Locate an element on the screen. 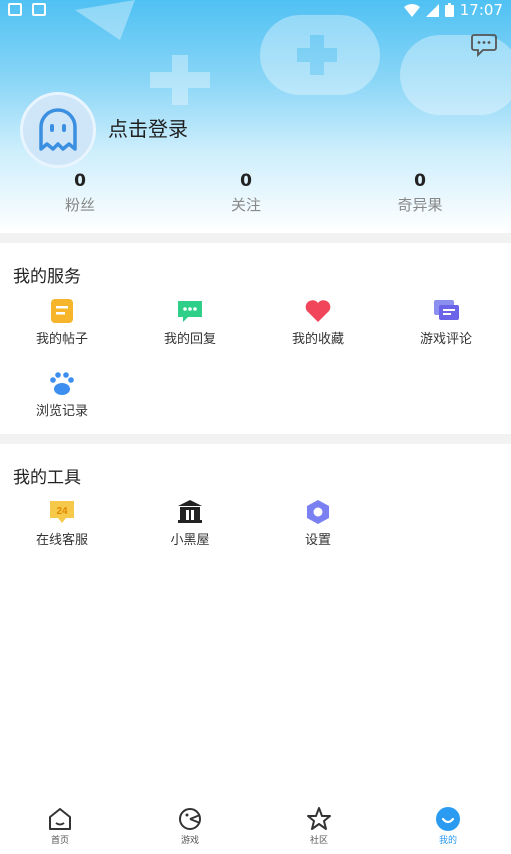 The image size is (511, 854). ghost-avatar-icon is located at coordinates (58, 129).